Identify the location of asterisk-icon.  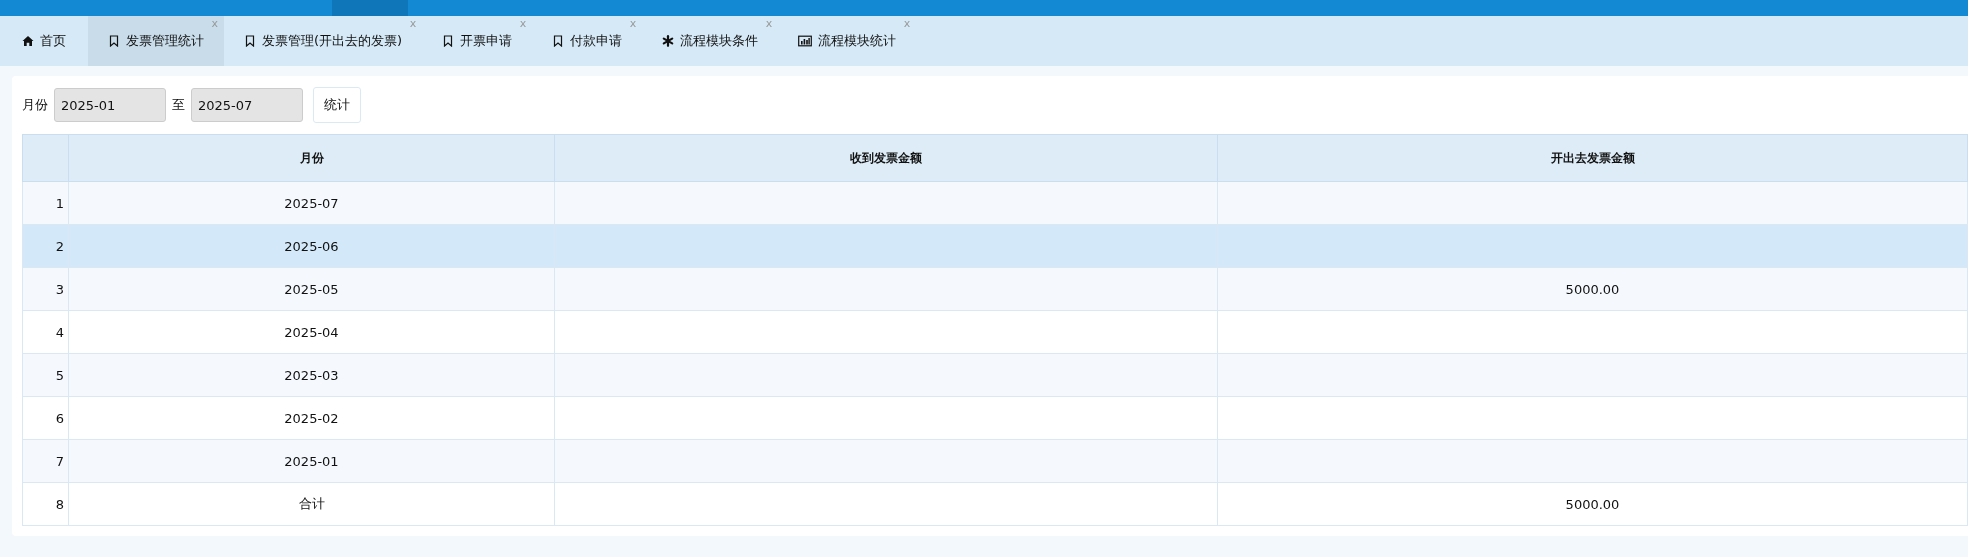
(668, 41).